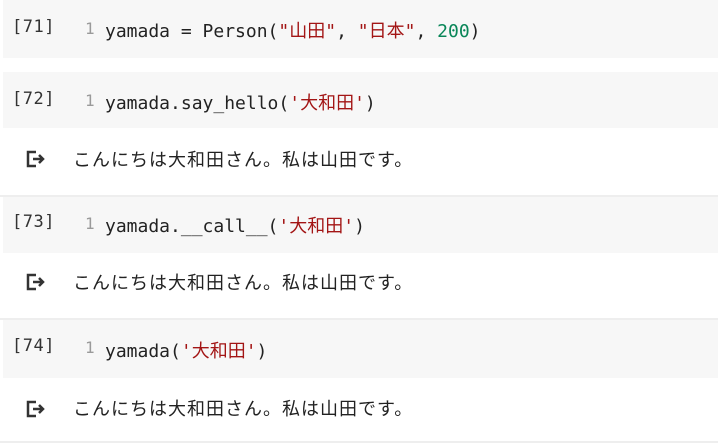 The image size is (718, 444). I want to click on code-text: yamada(, so click(143, 351).